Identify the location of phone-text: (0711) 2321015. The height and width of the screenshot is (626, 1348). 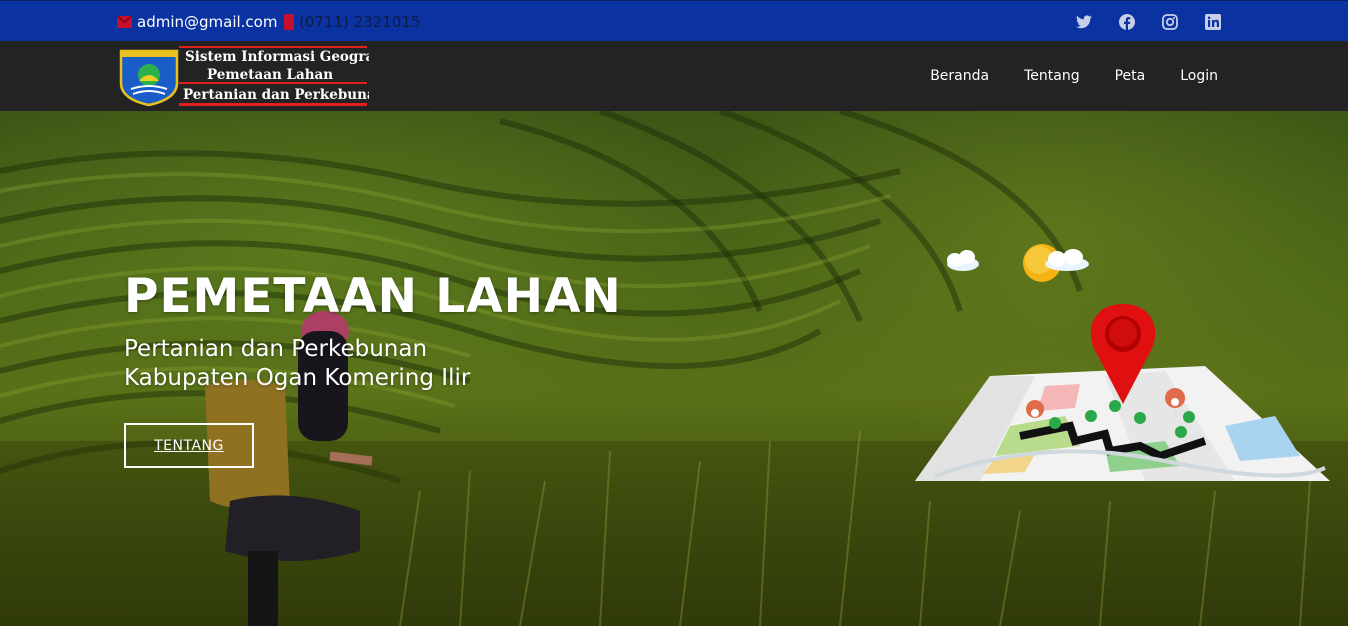
(360, 21).